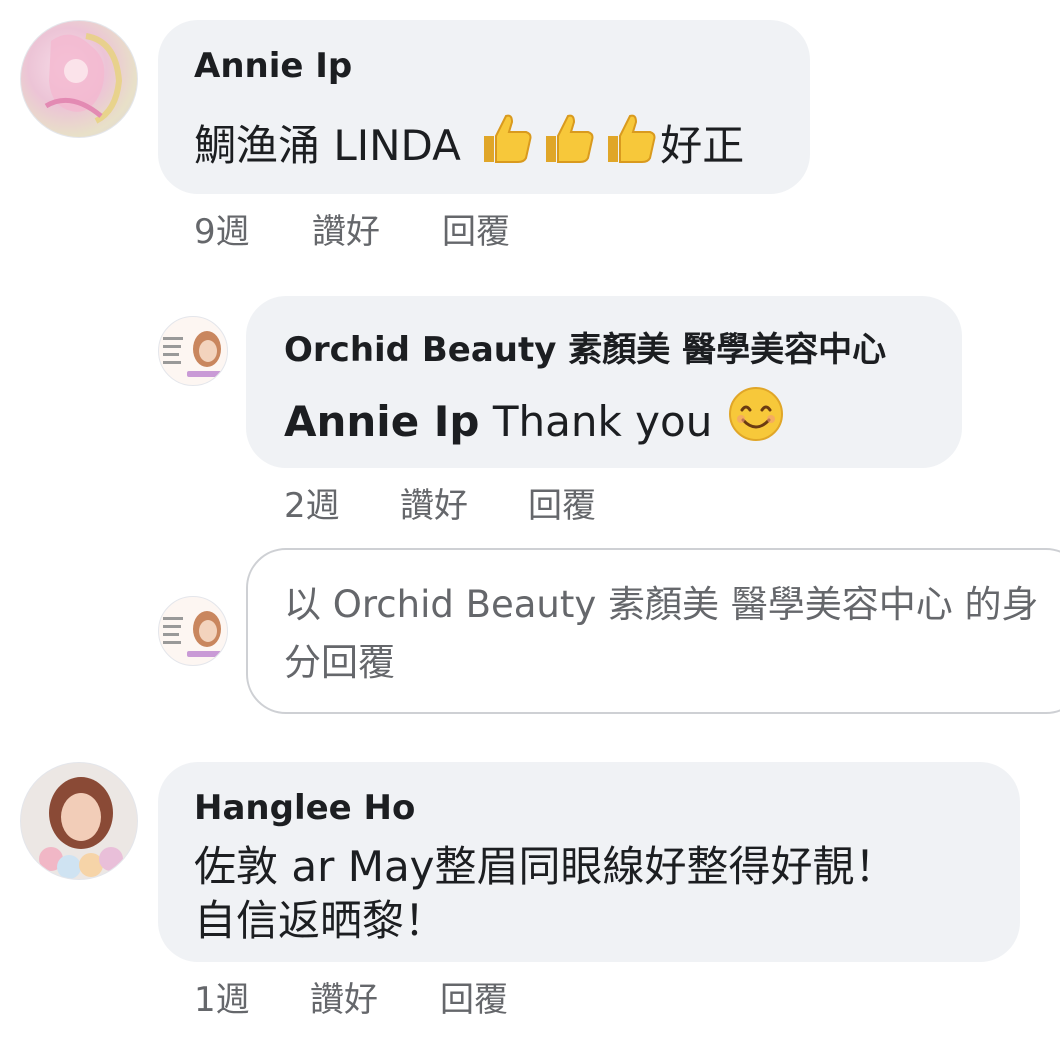  I want to click on comment-author: Annie Ip, so click(273, 66).